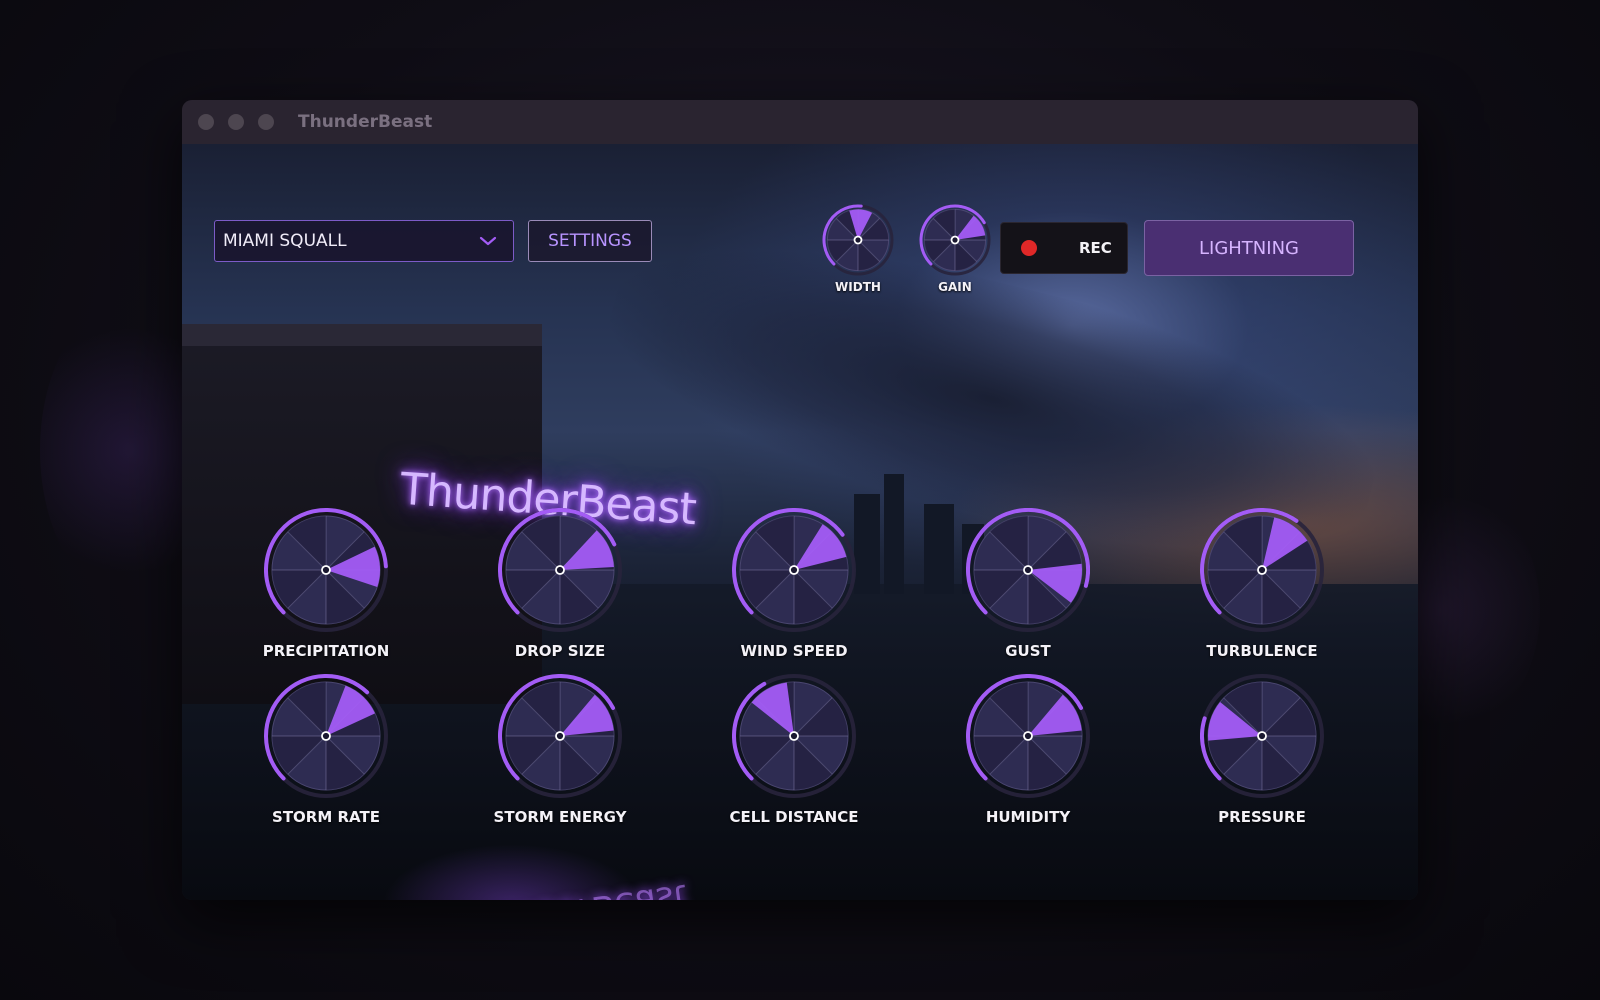  What do you see at coordinates (1095, 248) in the screenshot?
I see `rec-label: REC` at bounding box center [1095, 248].